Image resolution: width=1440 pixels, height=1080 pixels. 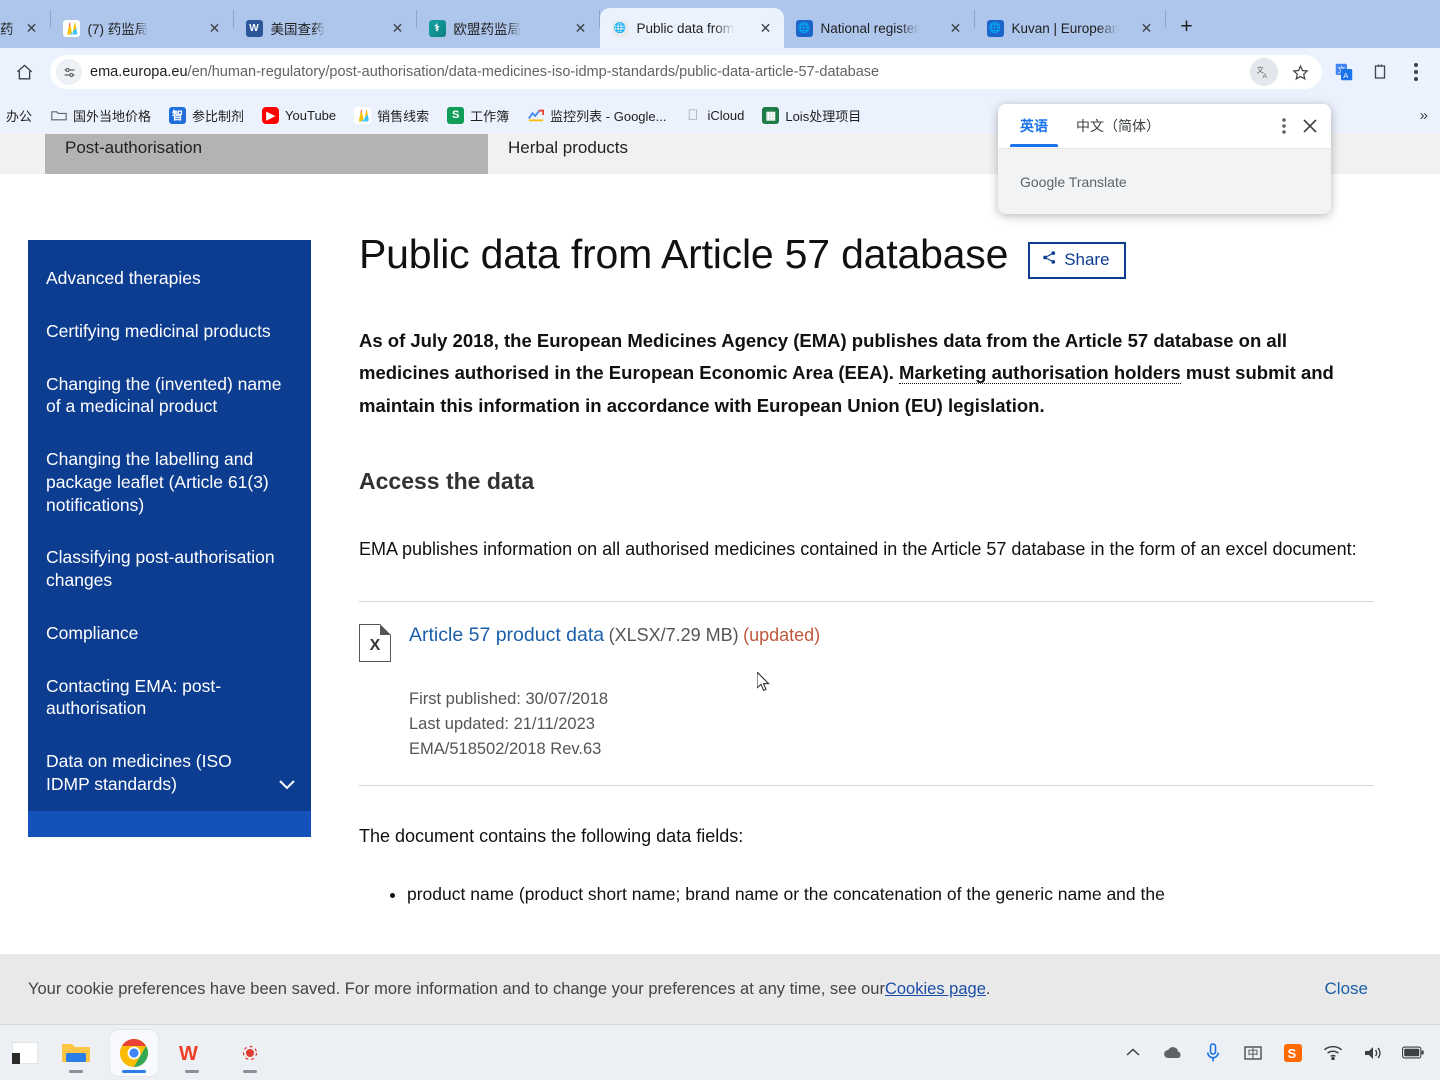 I want to click on bookmark-item-2: 智 参比制剂, so click(x=206, y=115).